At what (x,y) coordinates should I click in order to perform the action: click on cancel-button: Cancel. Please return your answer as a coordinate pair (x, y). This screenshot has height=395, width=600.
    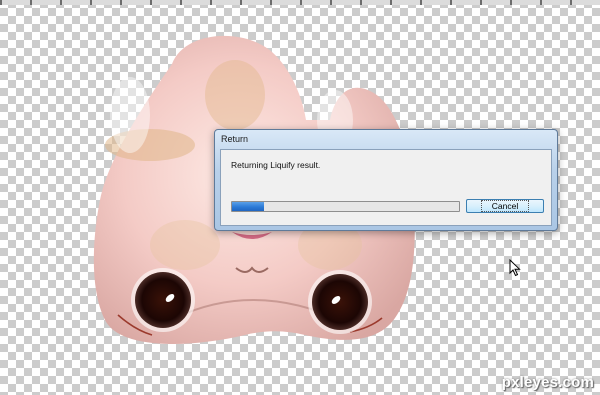
    Looking at the image, I should click on (505, 206).